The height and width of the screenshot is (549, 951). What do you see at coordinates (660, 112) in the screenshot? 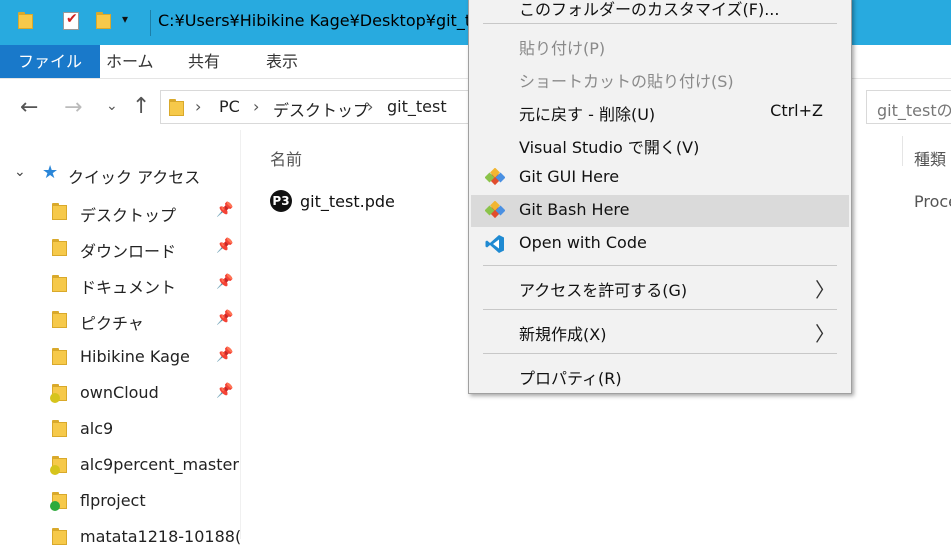
I see `menu-item-undo-delete: 元に戻す - 削除(U) Ctrl+Z` at bounding box center [660, 112].